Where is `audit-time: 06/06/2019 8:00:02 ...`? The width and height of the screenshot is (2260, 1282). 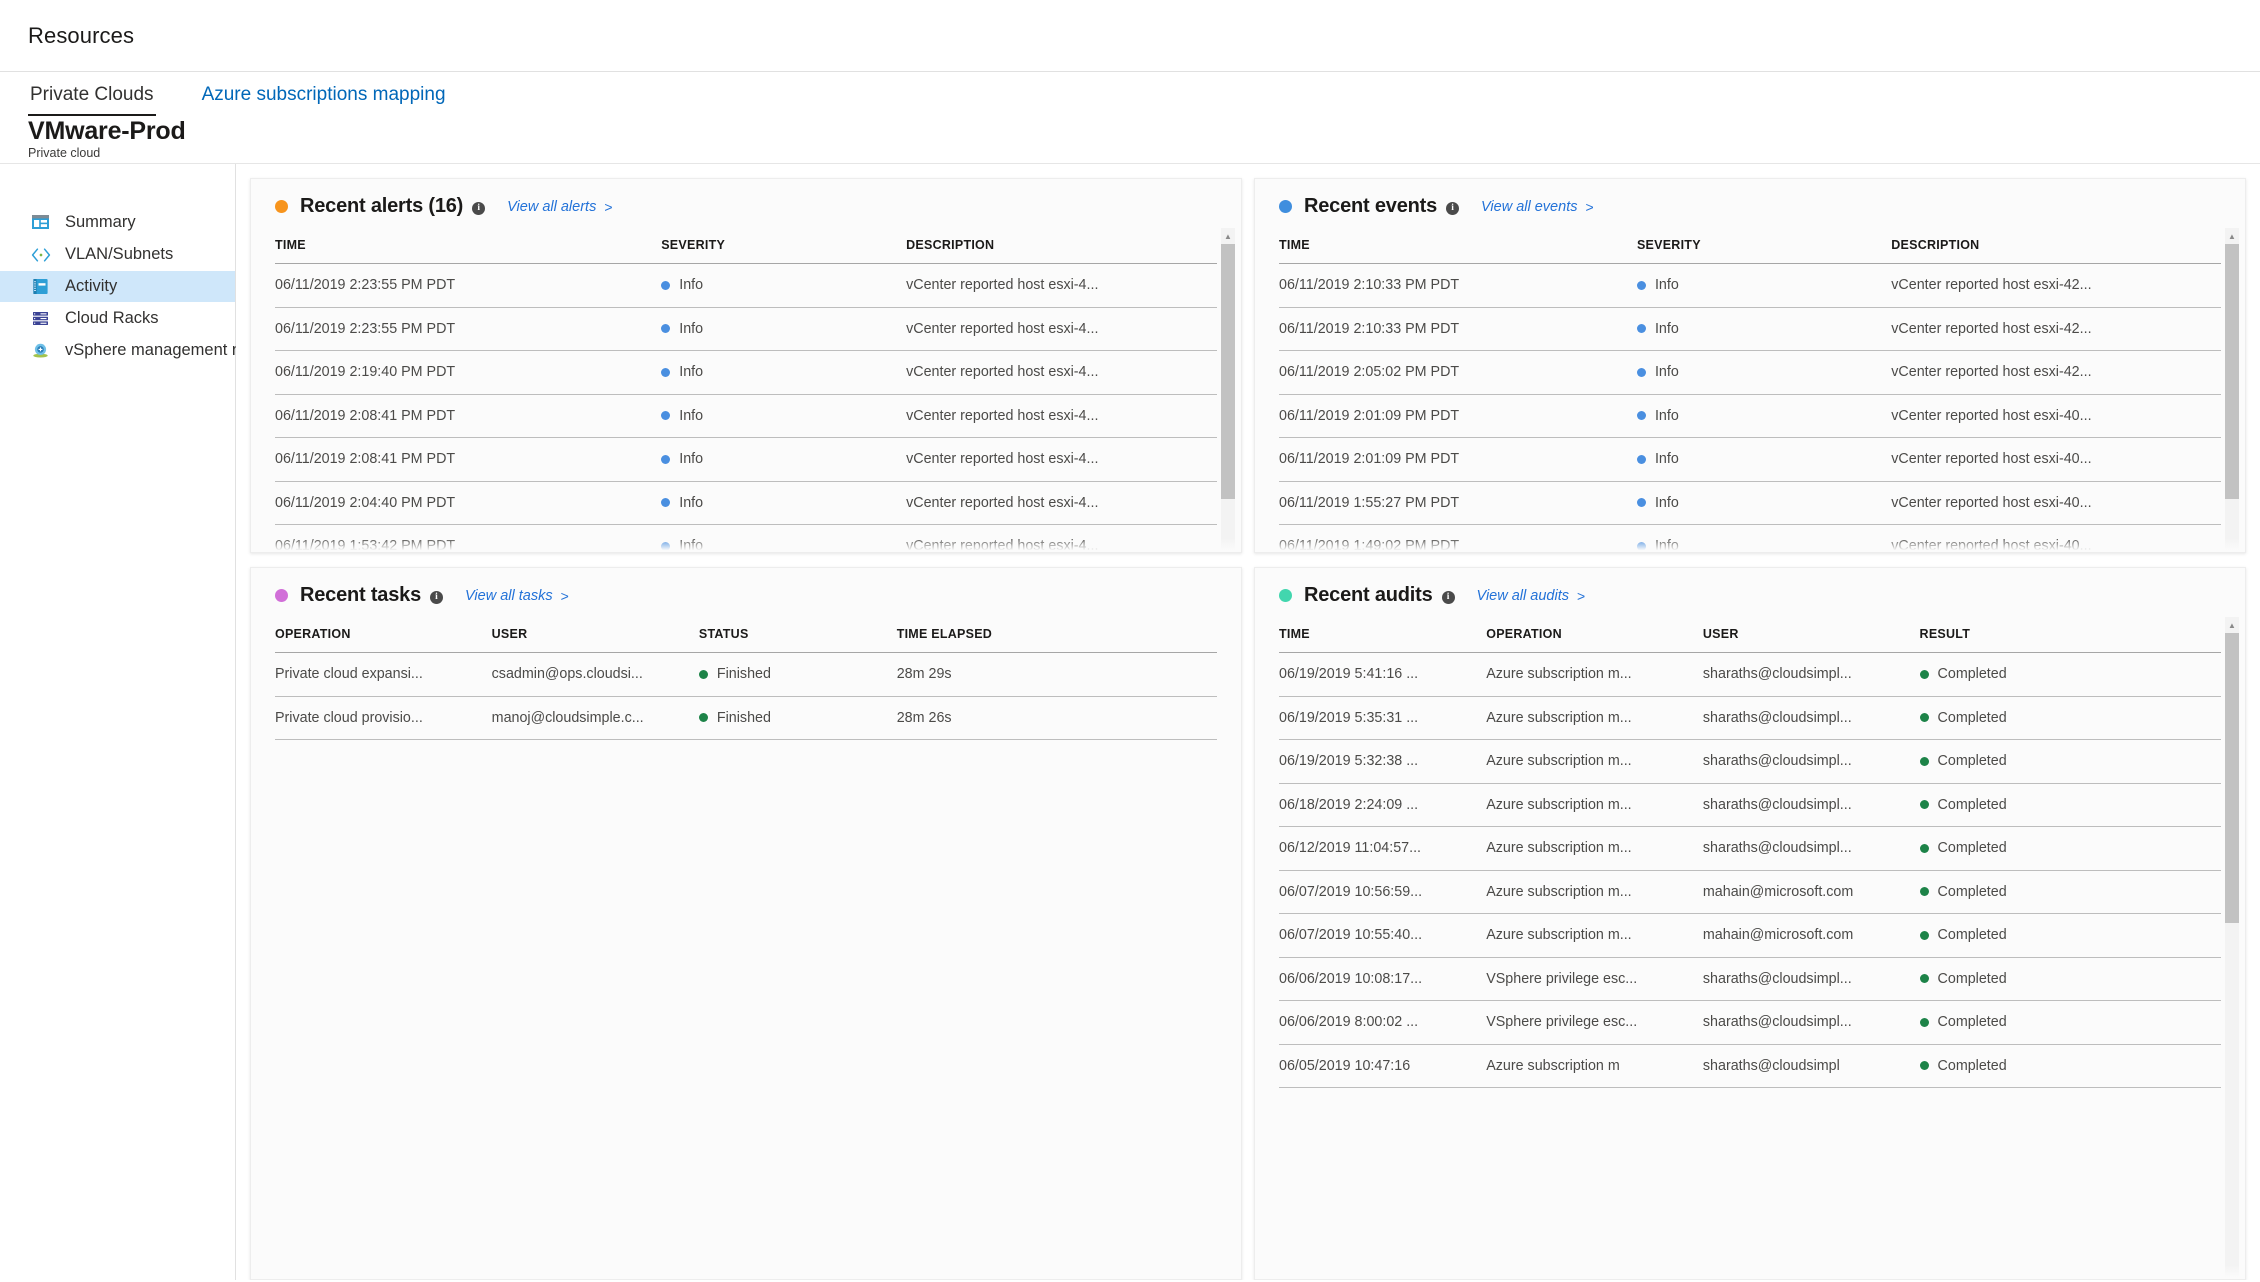 audit-time: 06/06/2019 8:00:02 ... is located at coordinates (1383, 1022).